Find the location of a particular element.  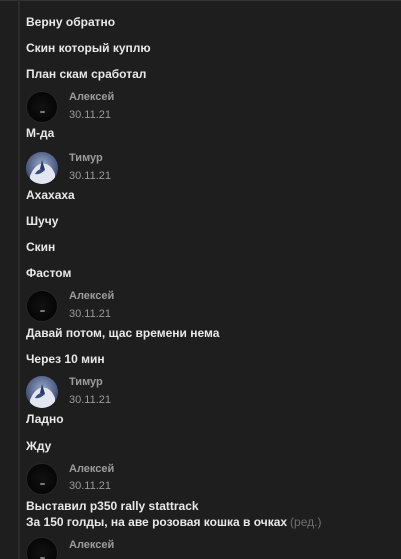

message-text: Жду is located at coordinates (39, 446).